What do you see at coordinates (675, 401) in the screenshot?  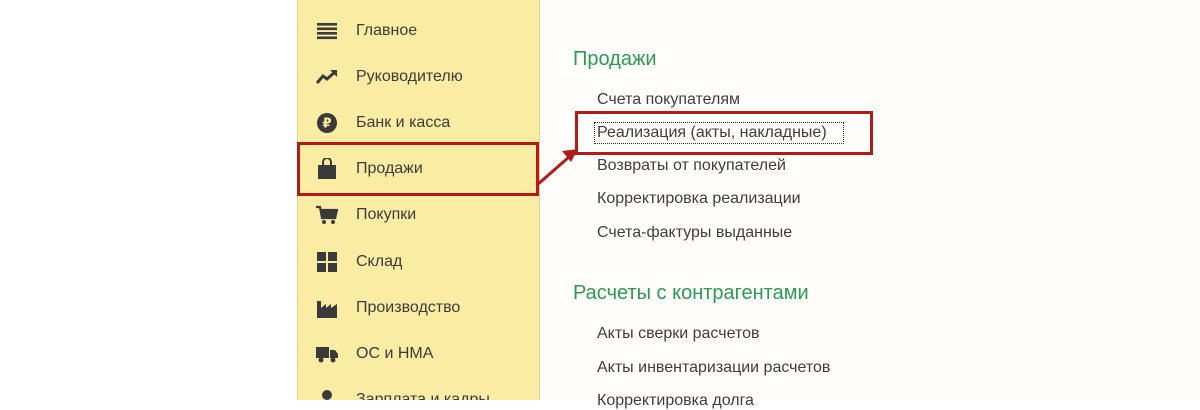 I see `link-debt-adjustment: Корректировка долга` at bounding box center [675, 401].